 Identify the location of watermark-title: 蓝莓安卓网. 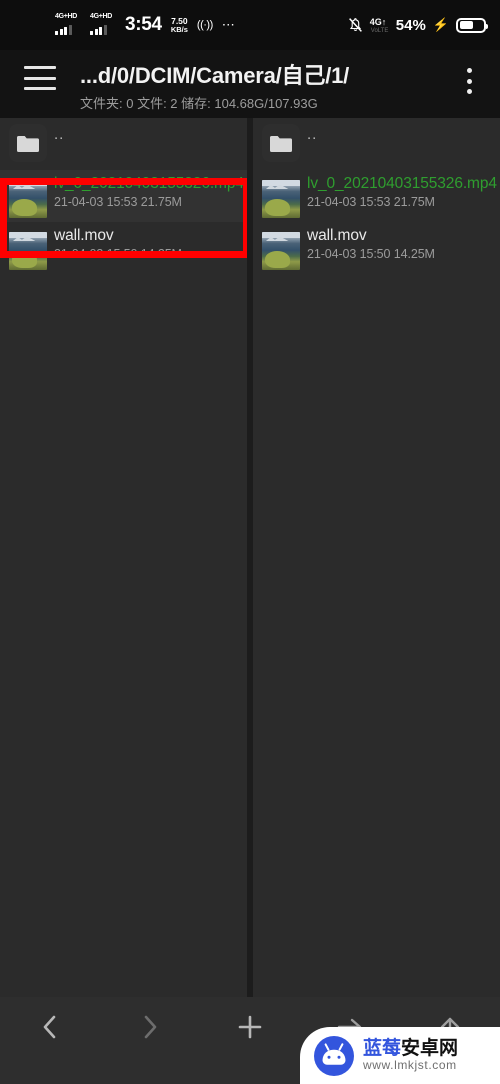
(410, 1049).